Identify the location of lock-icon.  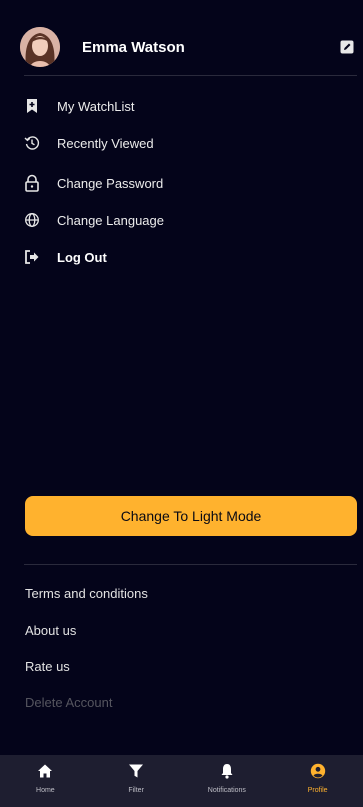
(32, 183).